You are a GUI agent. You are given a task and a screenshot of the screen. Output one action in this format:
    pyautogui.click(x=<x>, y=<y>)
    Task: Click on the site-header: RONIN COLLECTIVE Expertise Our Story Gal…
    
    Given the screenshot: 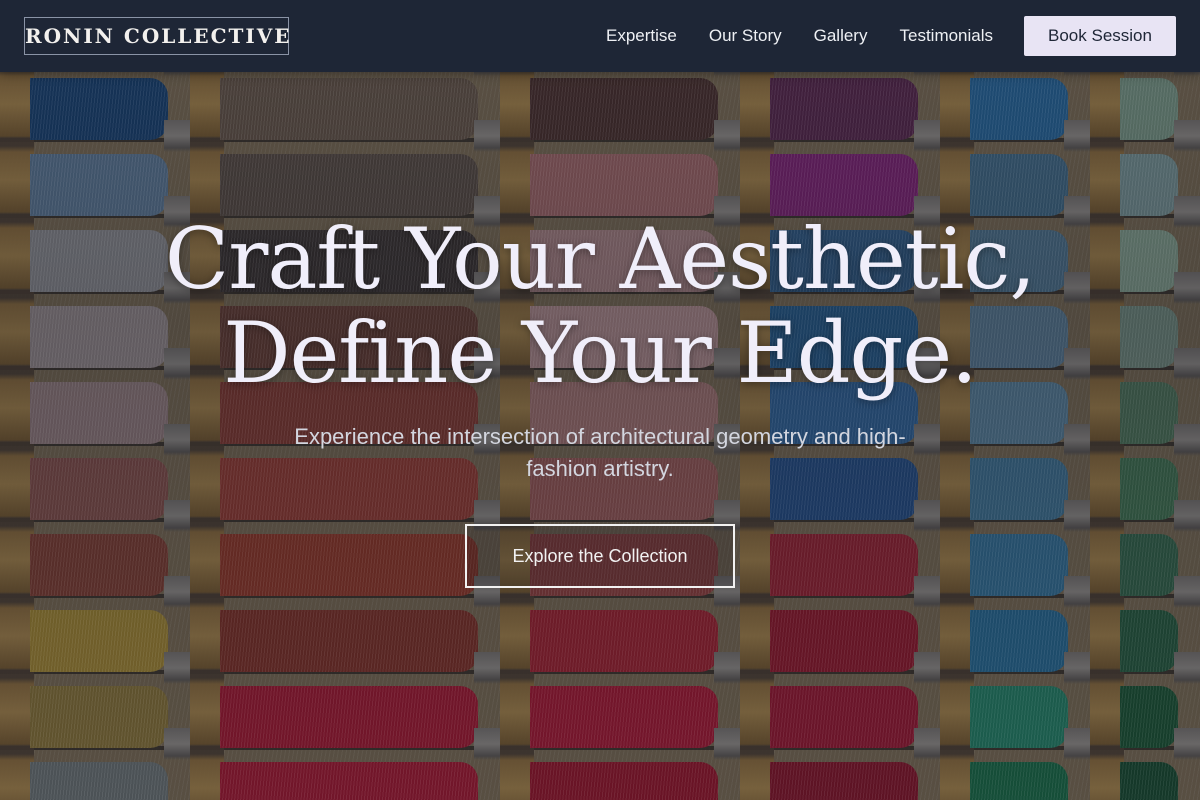 What is the action you would take?
    pyautogui.click(x=600, y=36)
    